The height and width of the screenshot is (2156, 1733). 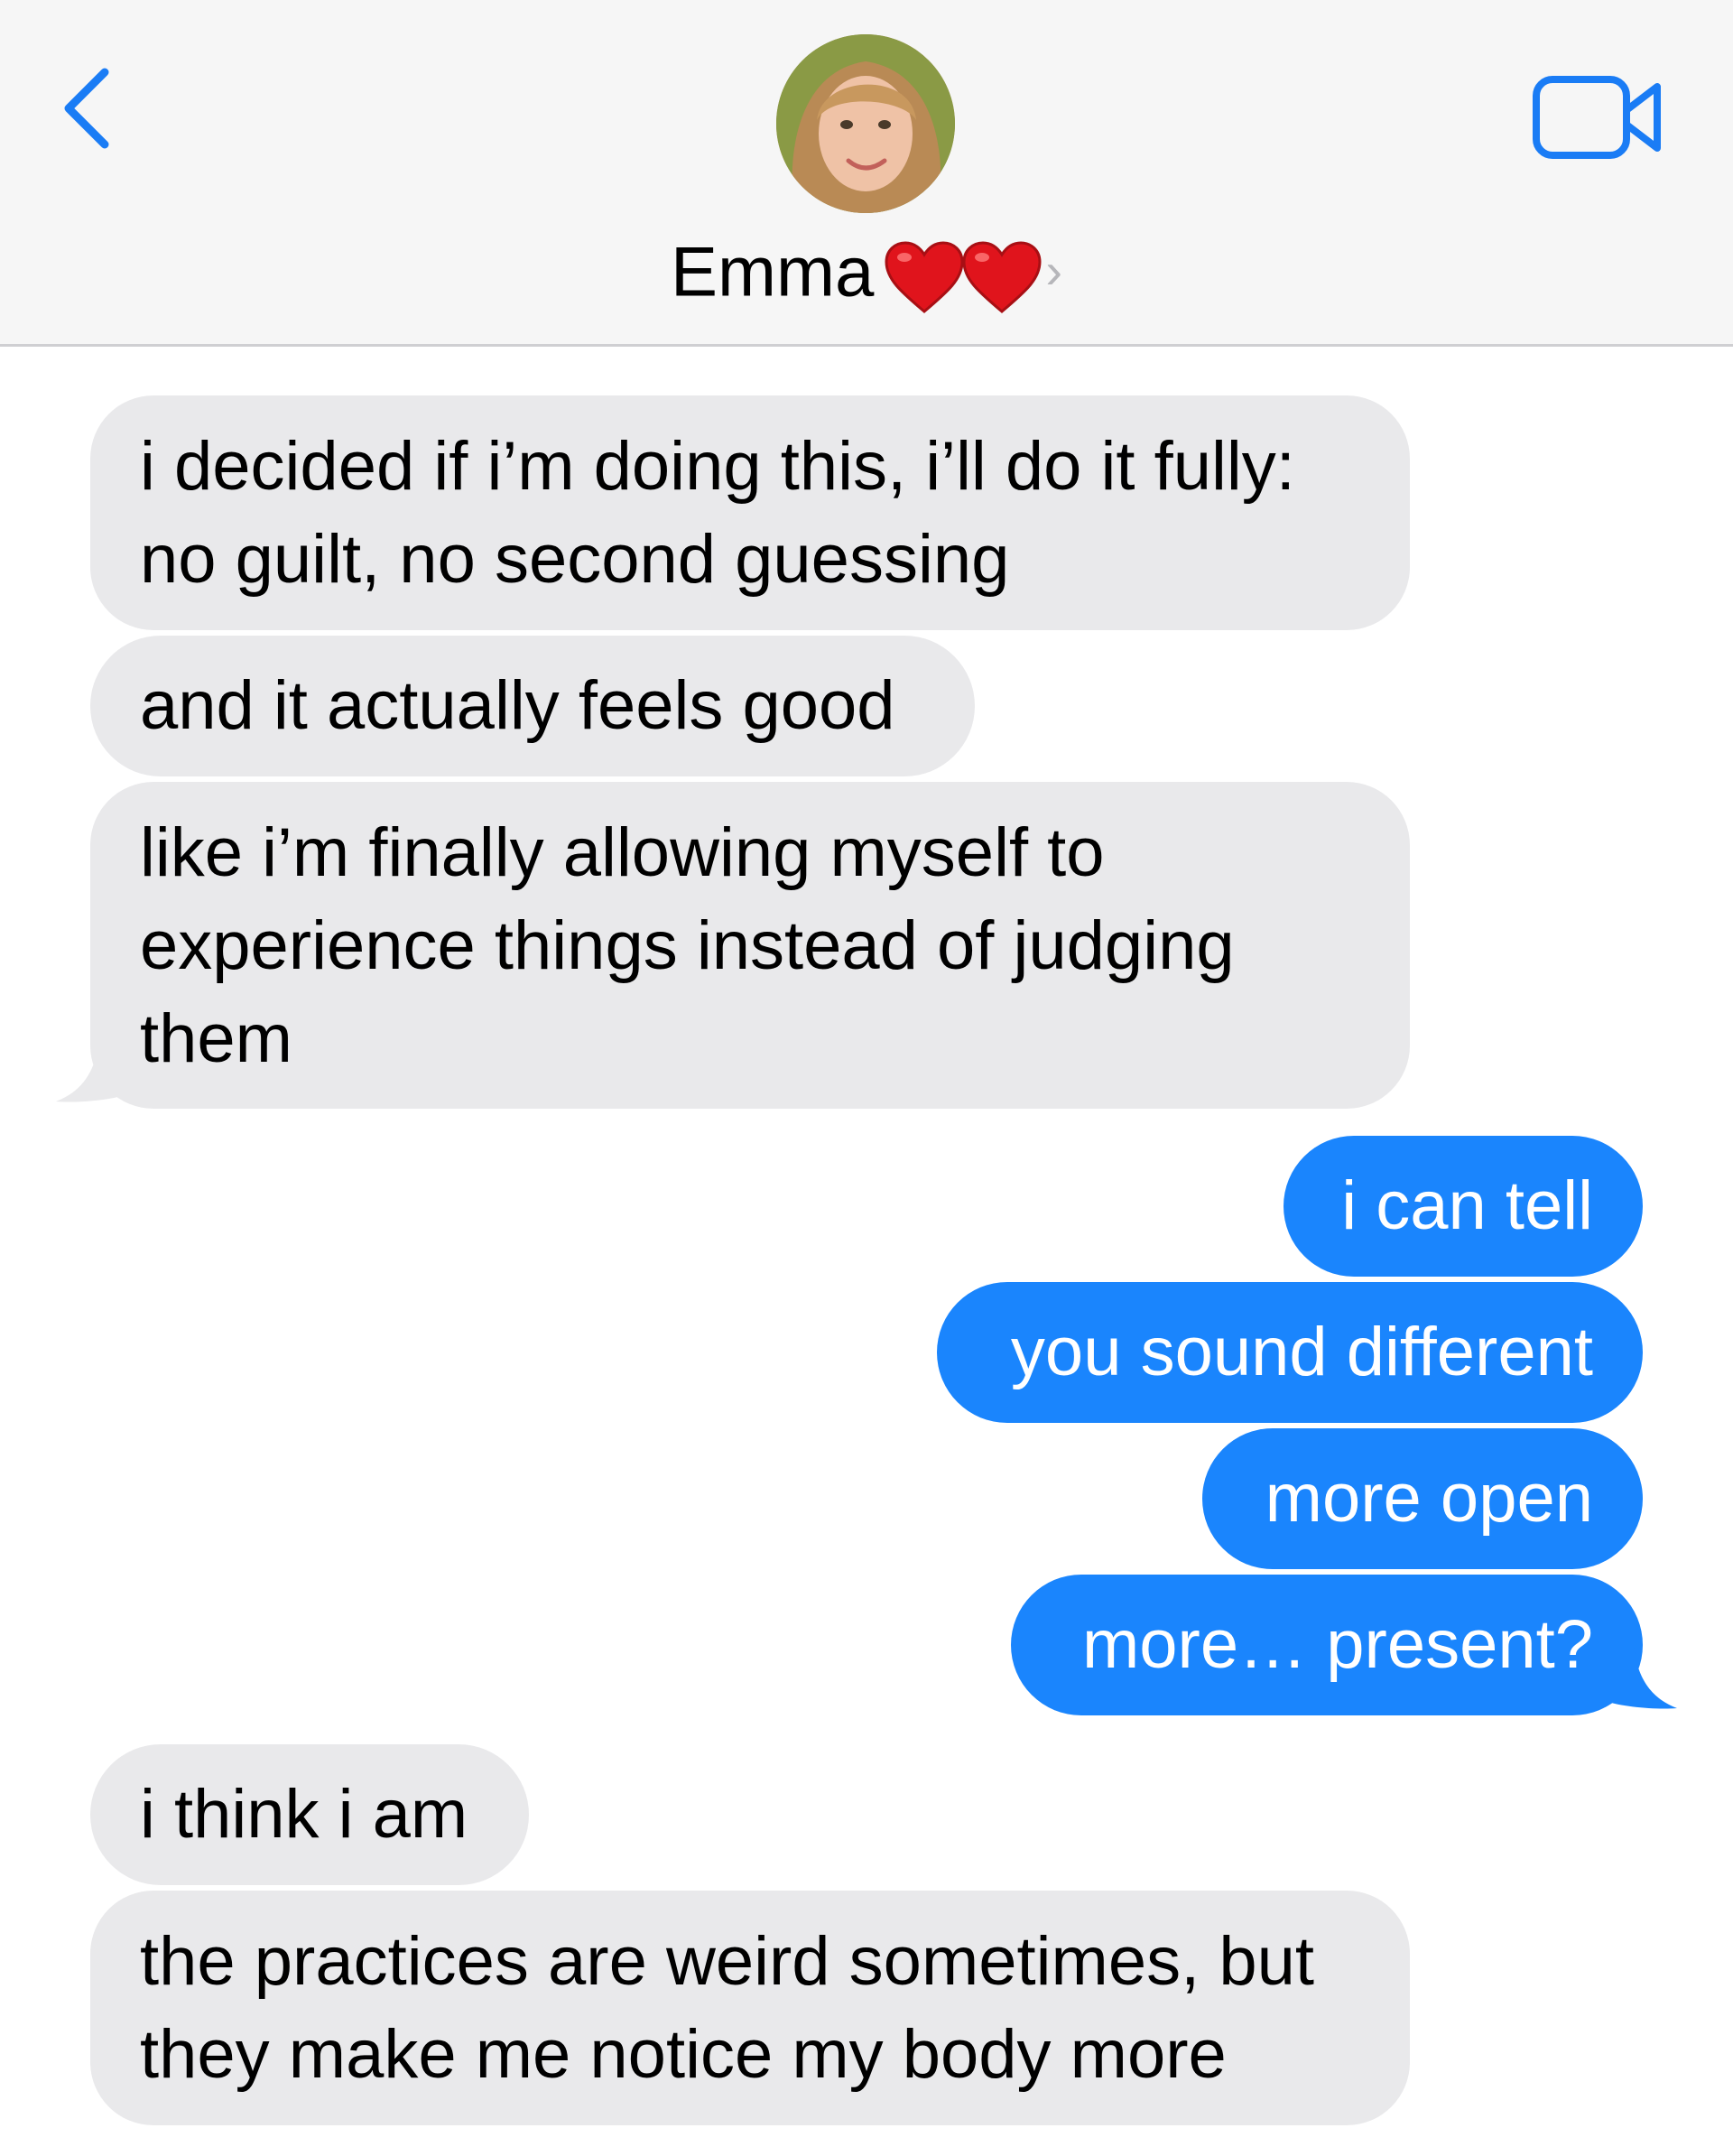 I want to click on video-call-button, so click(x=1598, y=117).